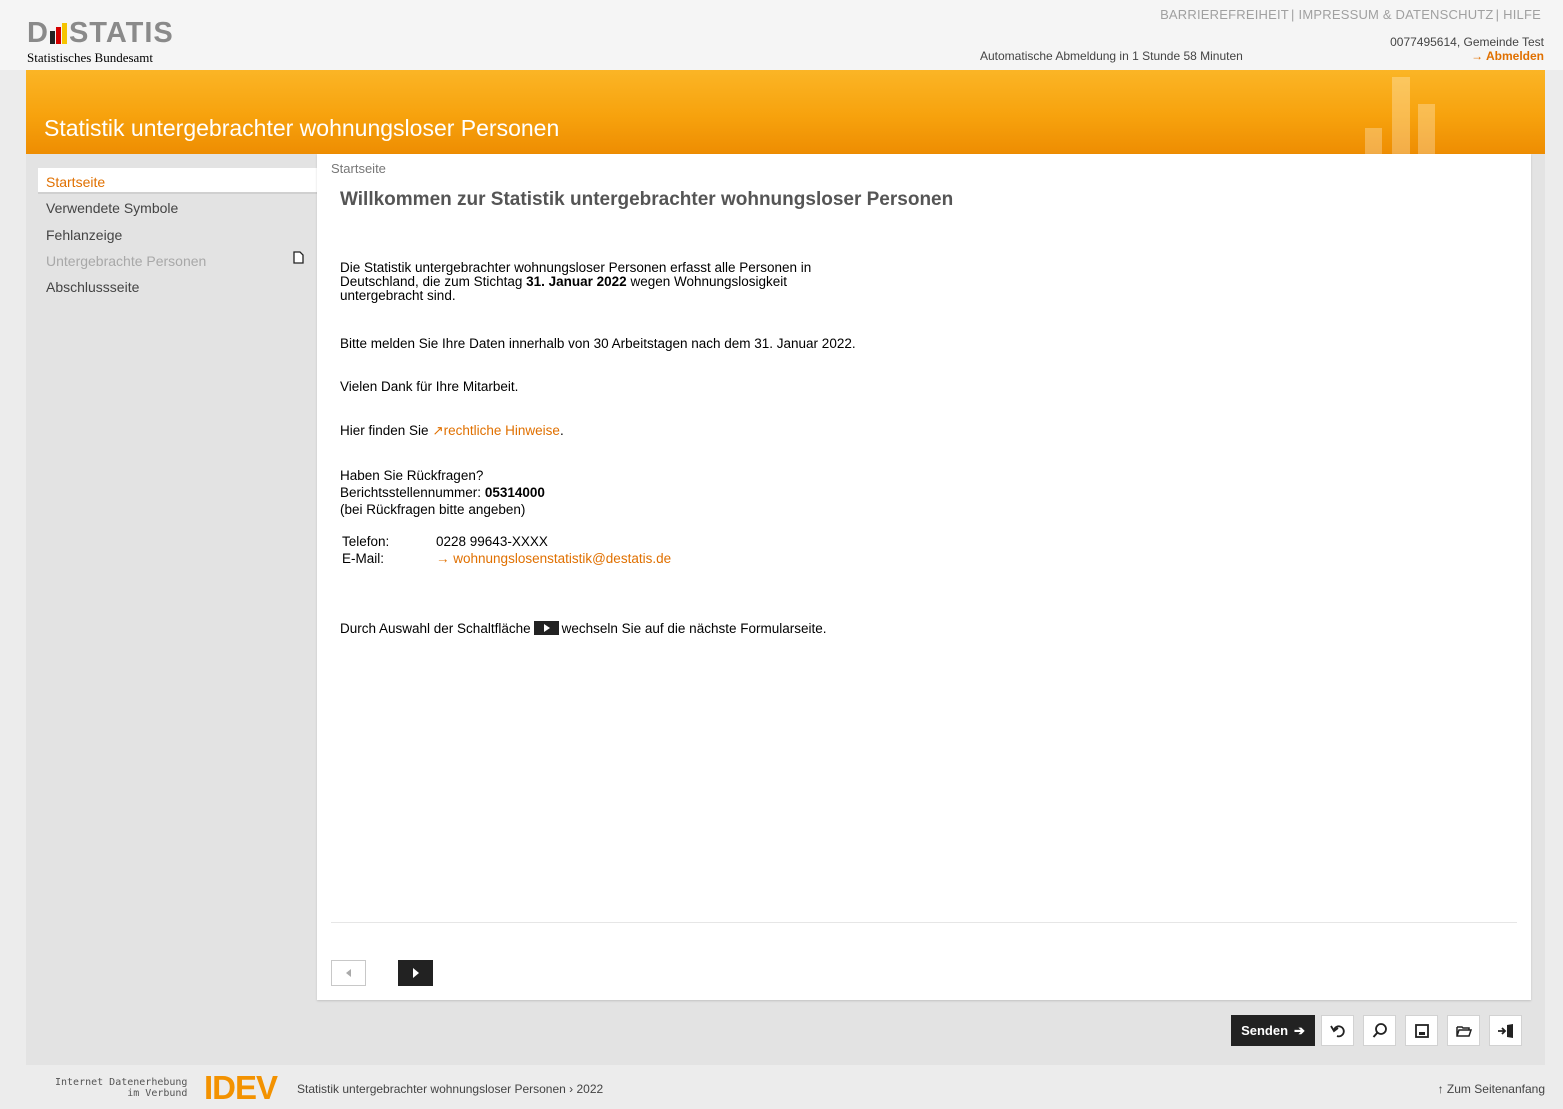  I want to click on email-label: E-Mail:, so click(363, 558).